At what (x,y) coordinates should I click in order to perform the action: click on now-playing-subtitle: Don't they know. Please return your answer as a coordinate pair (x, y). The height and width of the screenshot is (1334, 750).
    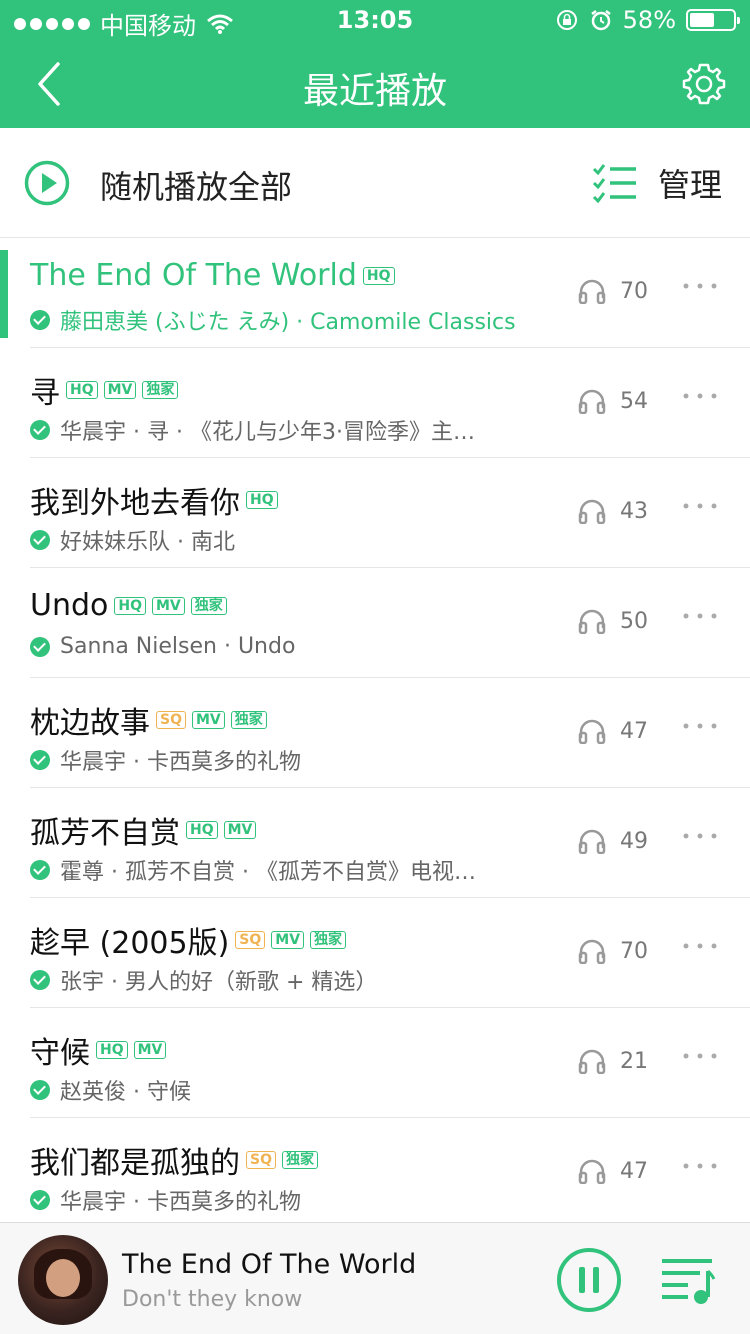
    Looking at the image, I should click on (212, 1299).